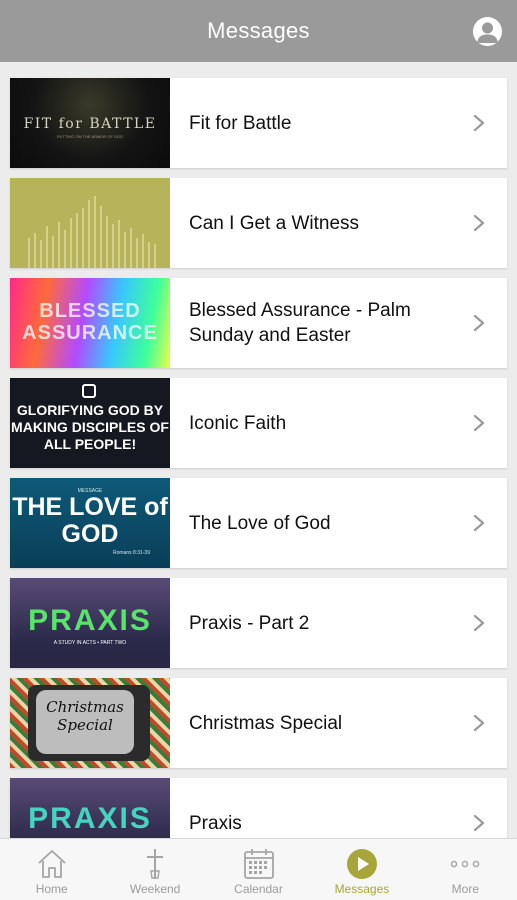  What do you see at coordinates (362, 889) in the screenshot?
I see `tab-label: Messages` at bounding box center [362, 889].